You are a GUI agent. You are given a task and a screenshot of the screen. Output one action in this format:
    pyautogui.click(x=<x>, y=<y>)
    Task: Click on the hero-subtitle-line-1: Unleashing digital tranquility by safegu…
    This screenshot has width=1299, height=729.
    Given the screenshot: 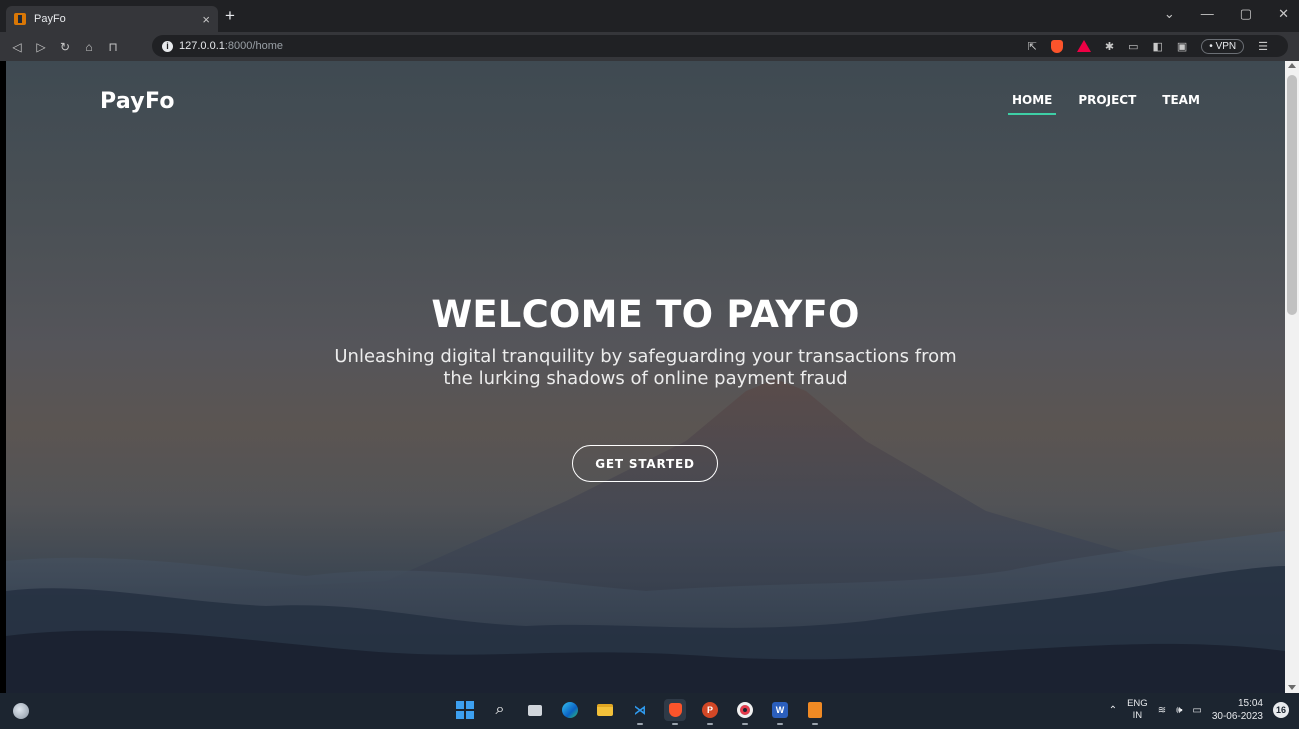 What is the action you would take?
    pyautogui.click(x=645, y=356)
    